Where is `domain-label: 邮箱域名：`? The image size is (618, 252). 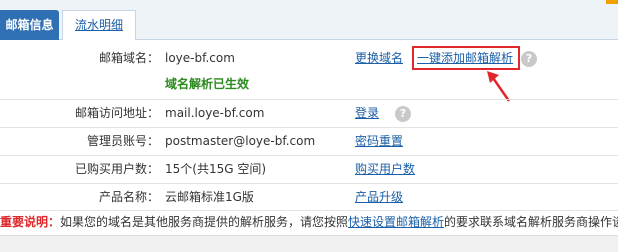
domain-label: 邮箱域名： is located at coordinates (128, 58).